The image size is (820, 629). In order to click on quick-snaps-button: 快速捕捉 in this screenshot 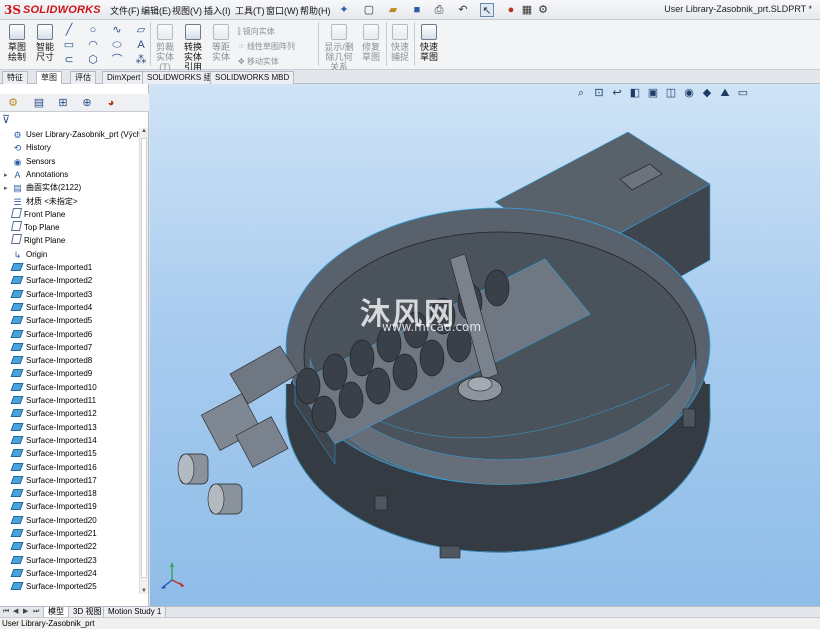, I will do `click(400, 43)`.